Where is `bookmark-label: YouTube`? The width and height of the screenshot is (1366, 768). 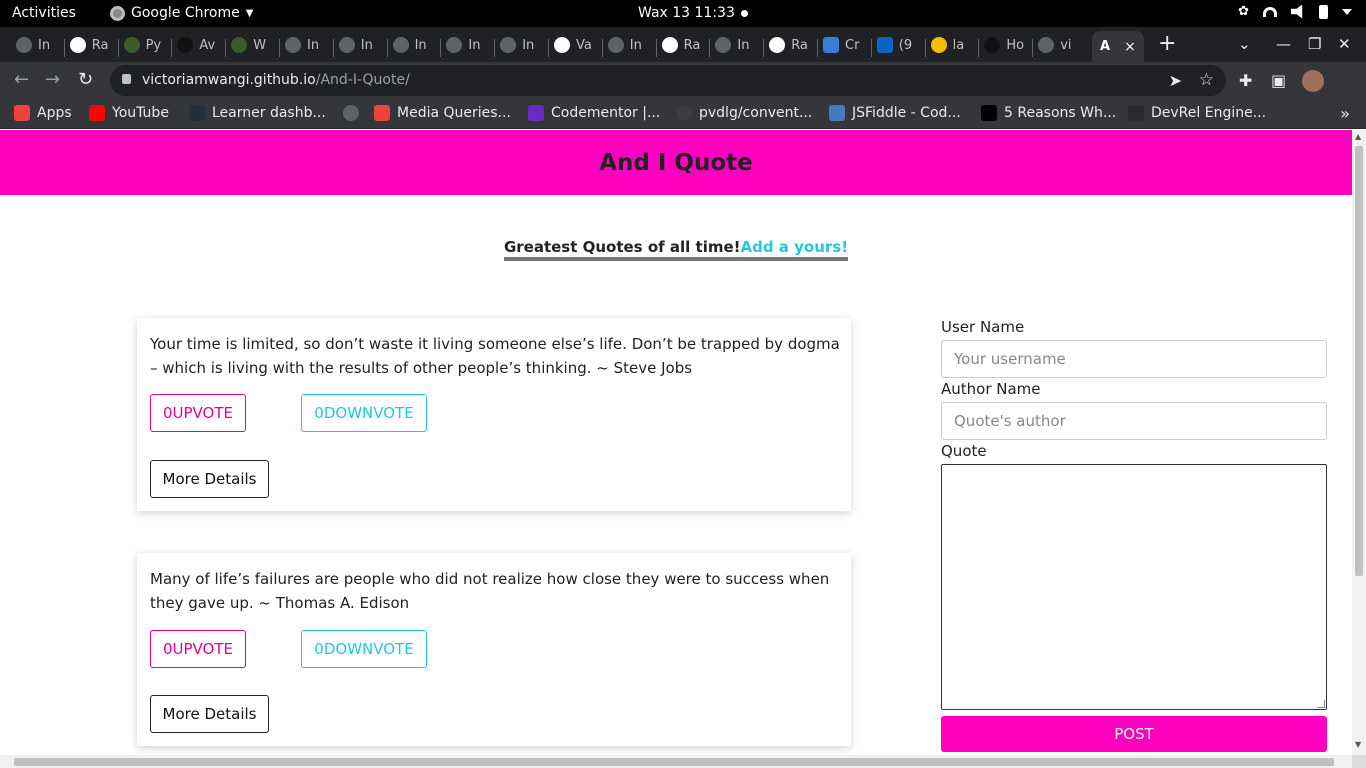 bookmark-label: YouTube is located at coordinates (140, 113).